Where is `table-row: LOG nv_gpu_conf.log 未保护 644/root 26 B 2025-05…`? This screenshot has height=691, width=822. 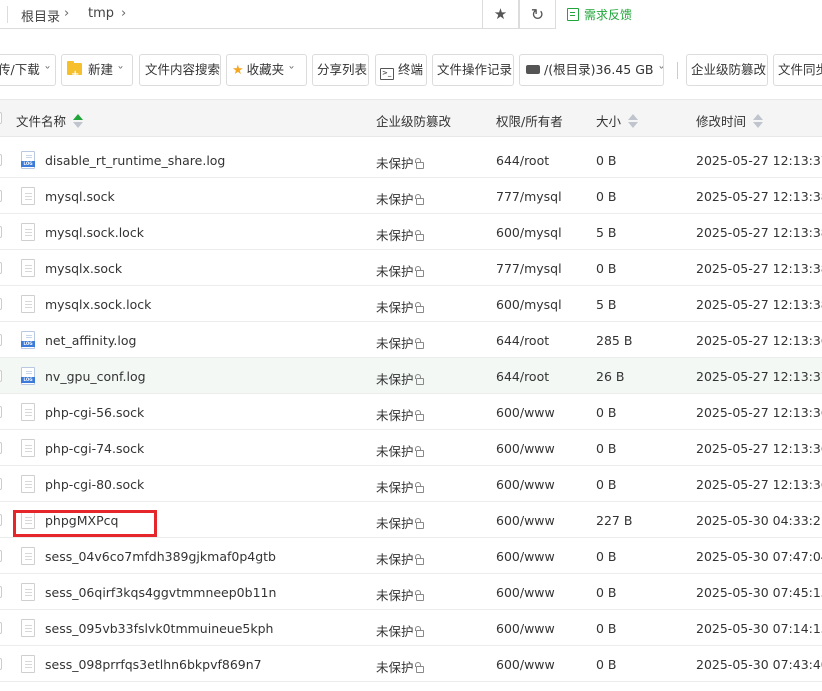
table-row: LOG nv_gpu_conf.log 未保护 644/root 26 B 2025-05… is located at coordinates (411, 376).